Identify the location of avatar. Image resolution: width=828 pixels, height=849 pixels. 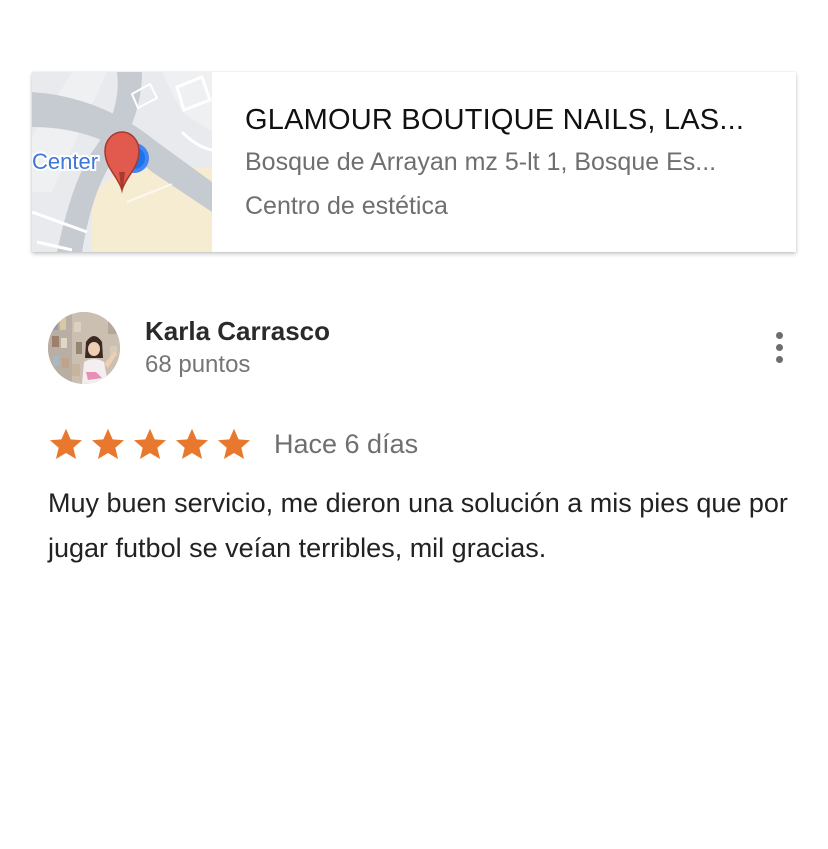
(84, 348).